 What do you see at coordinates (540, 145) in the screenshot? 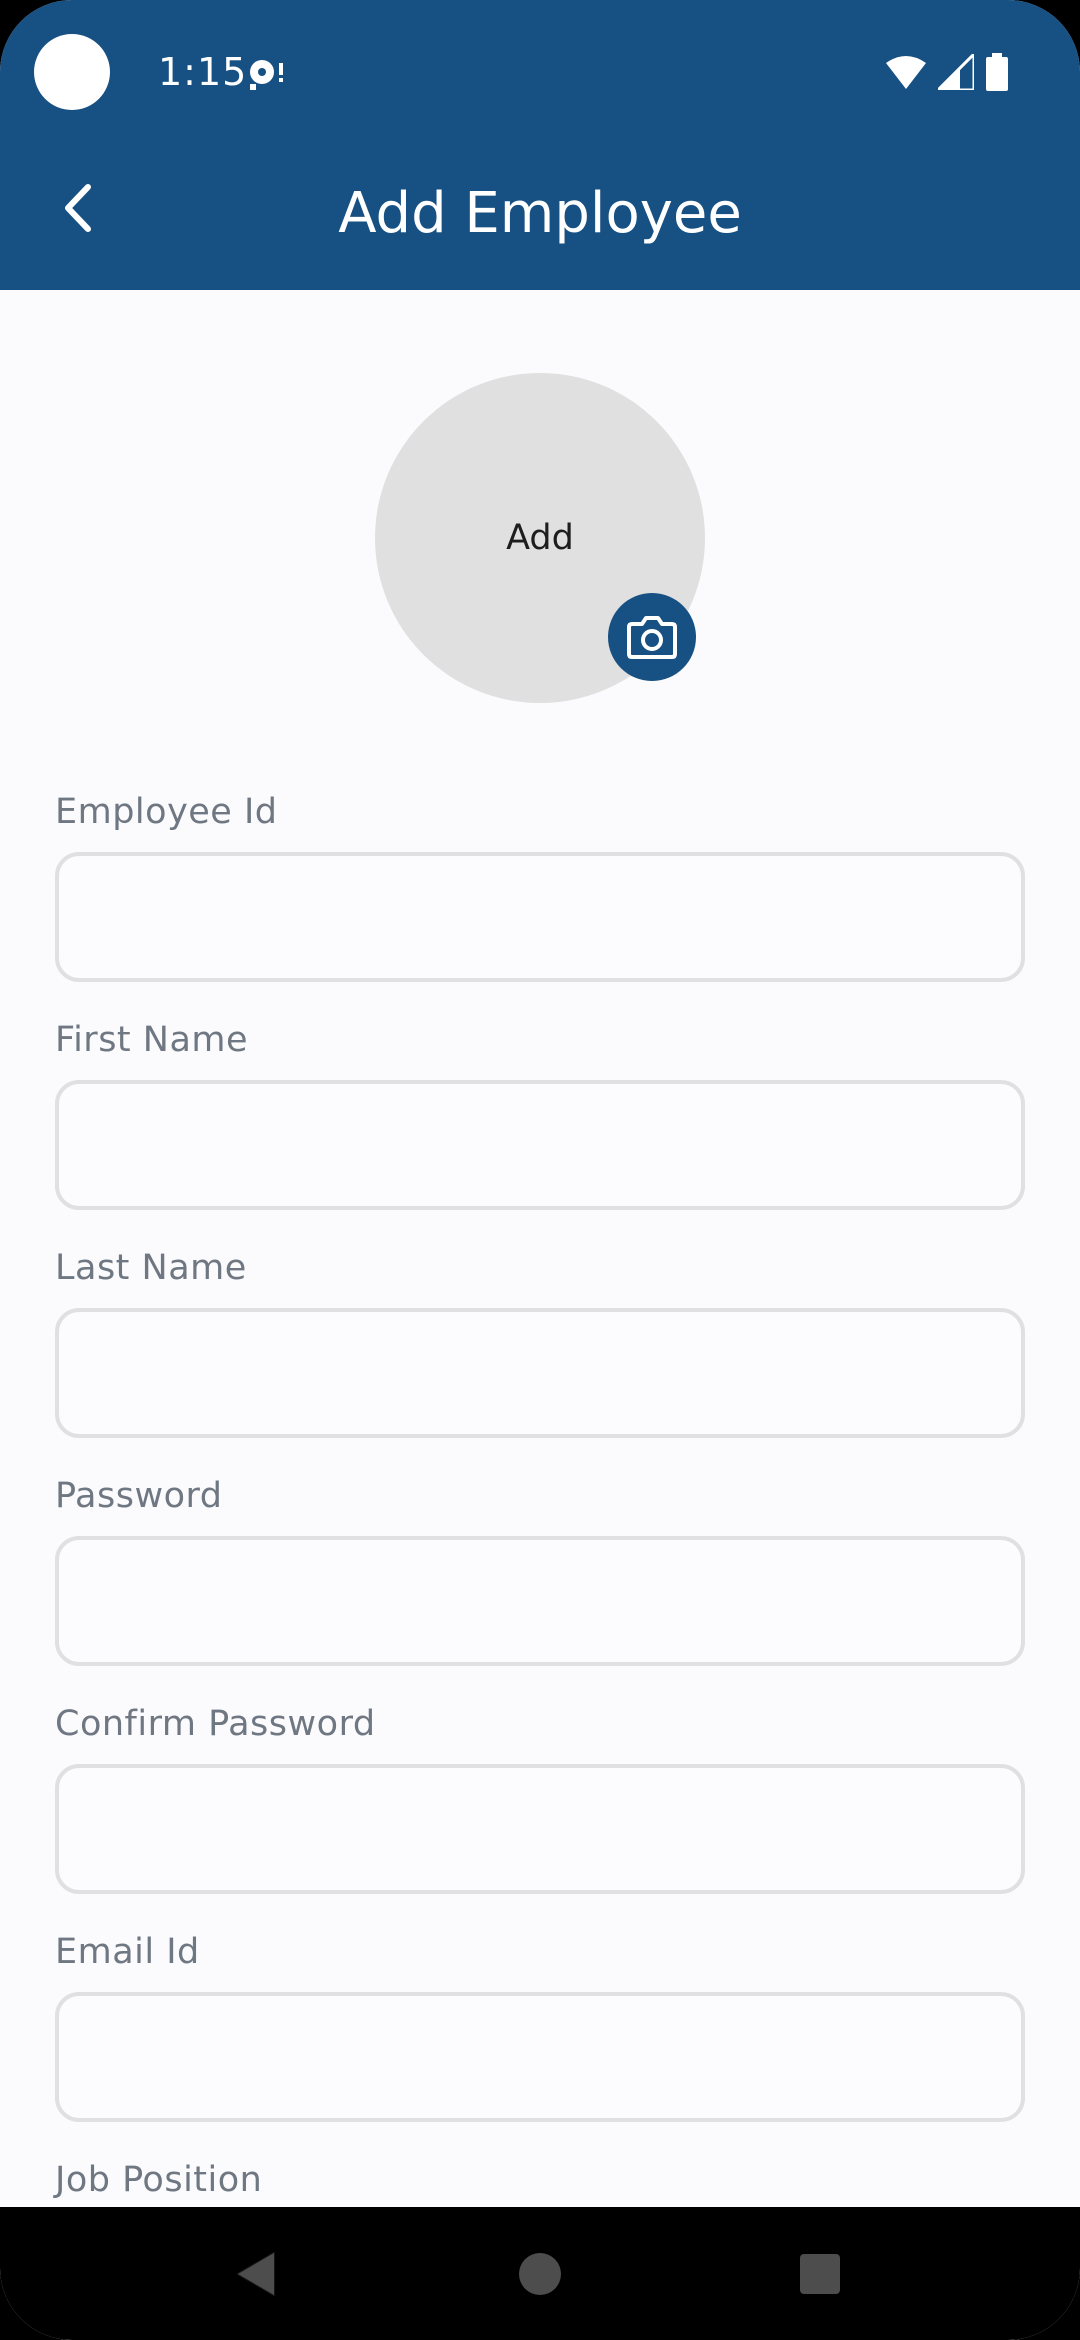
I see `app-header: 1:15 Add Employee` at bounding box center [540, 145].